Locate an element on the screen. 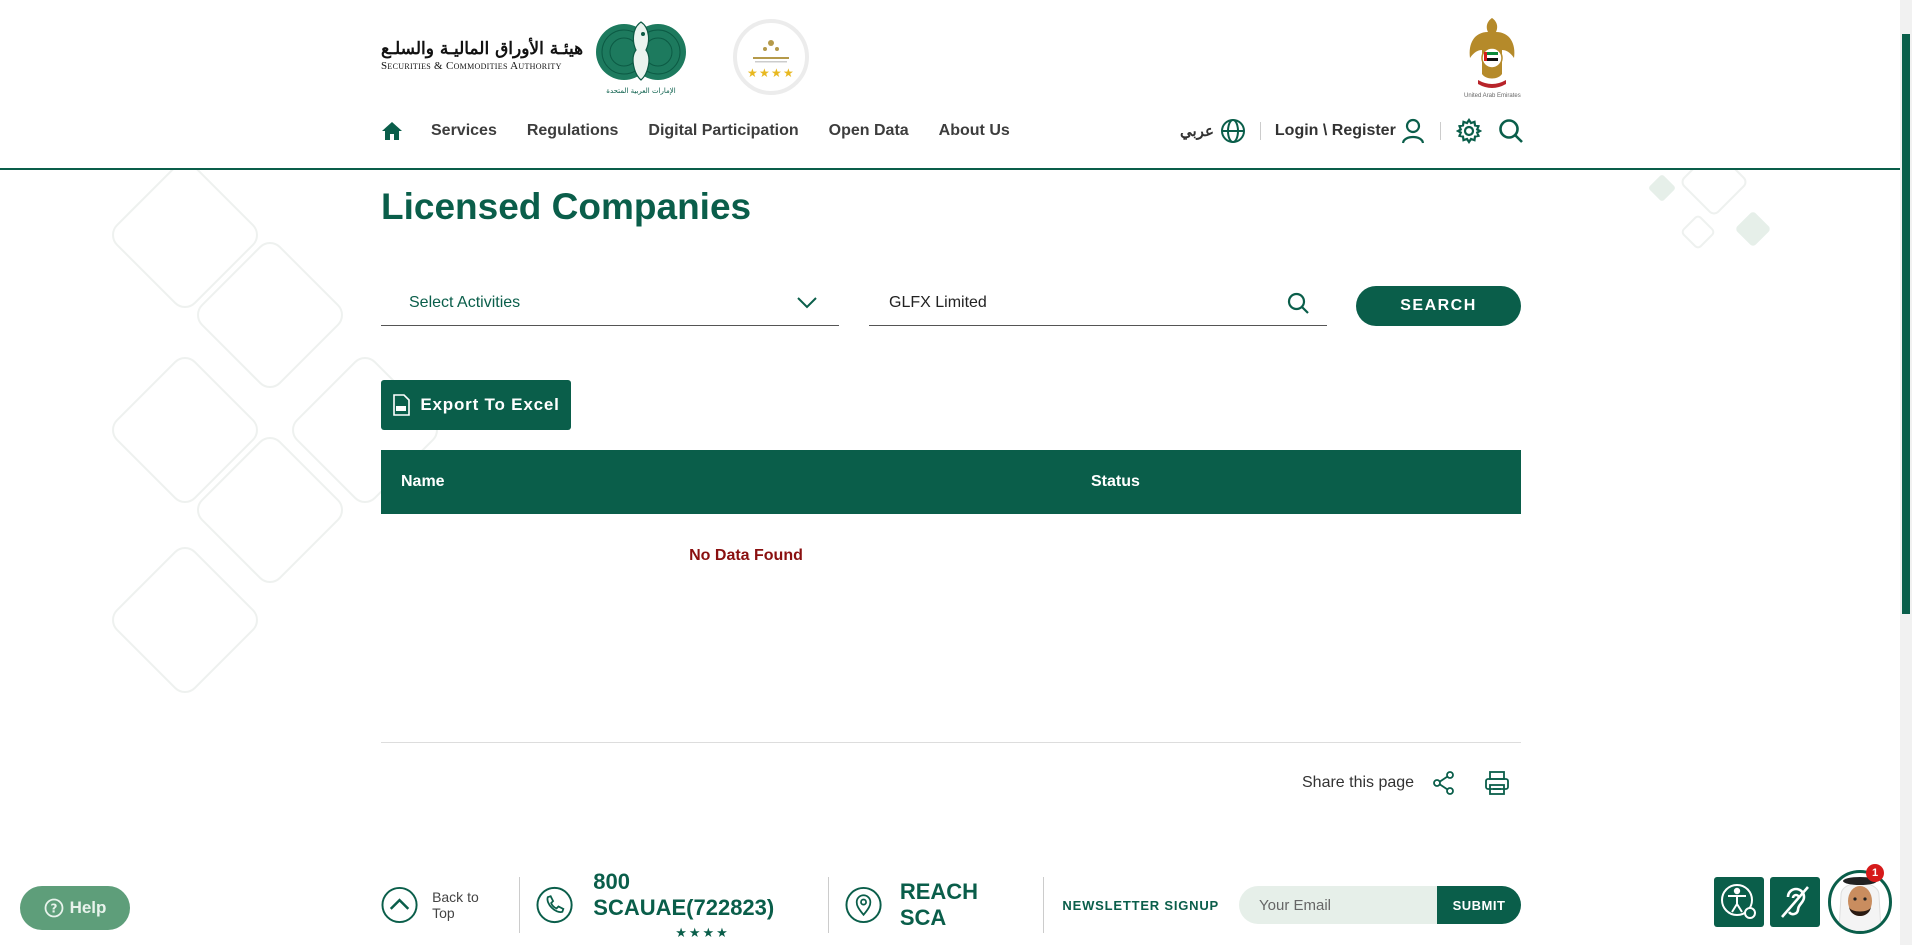 The image size is (1912, 945). phone-number: 800 SCAUAE(722823) is located at coordinates (684, 894).